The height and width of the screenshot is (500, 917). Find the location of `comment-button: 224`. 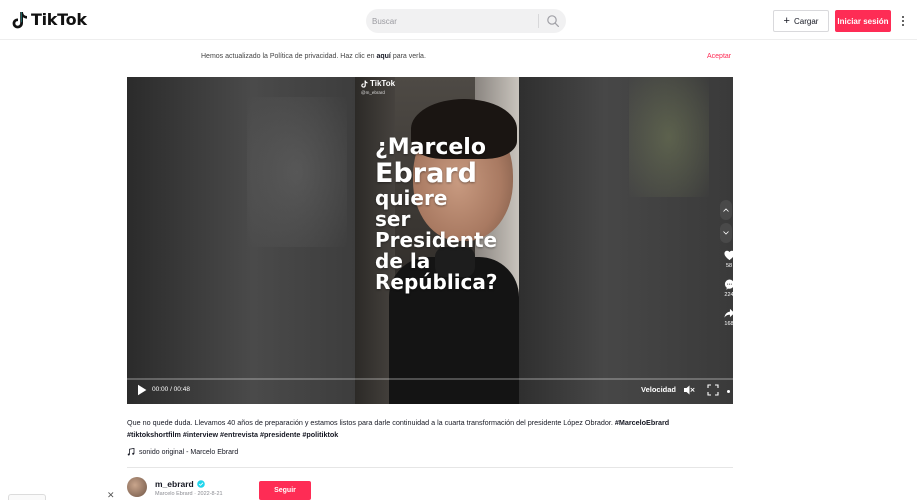

comment-button: 224 is located at coordinates (729, 288).